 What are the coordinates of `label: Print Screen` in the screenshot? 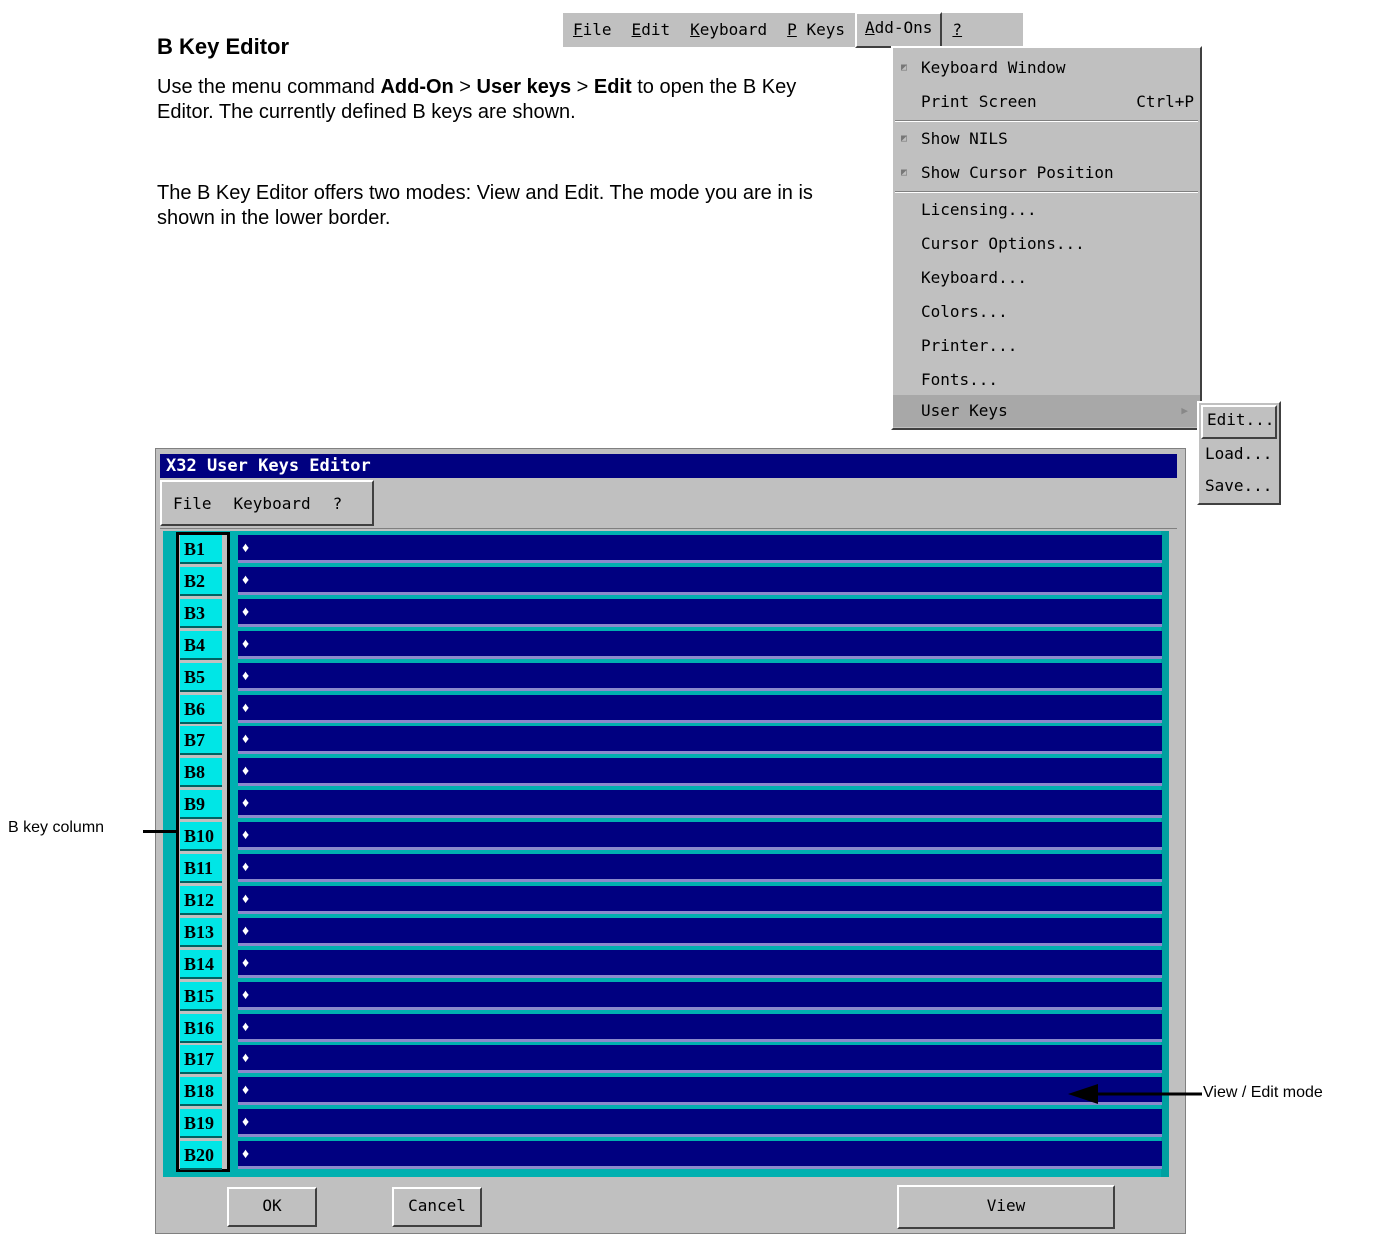 It's located at (979, 101).